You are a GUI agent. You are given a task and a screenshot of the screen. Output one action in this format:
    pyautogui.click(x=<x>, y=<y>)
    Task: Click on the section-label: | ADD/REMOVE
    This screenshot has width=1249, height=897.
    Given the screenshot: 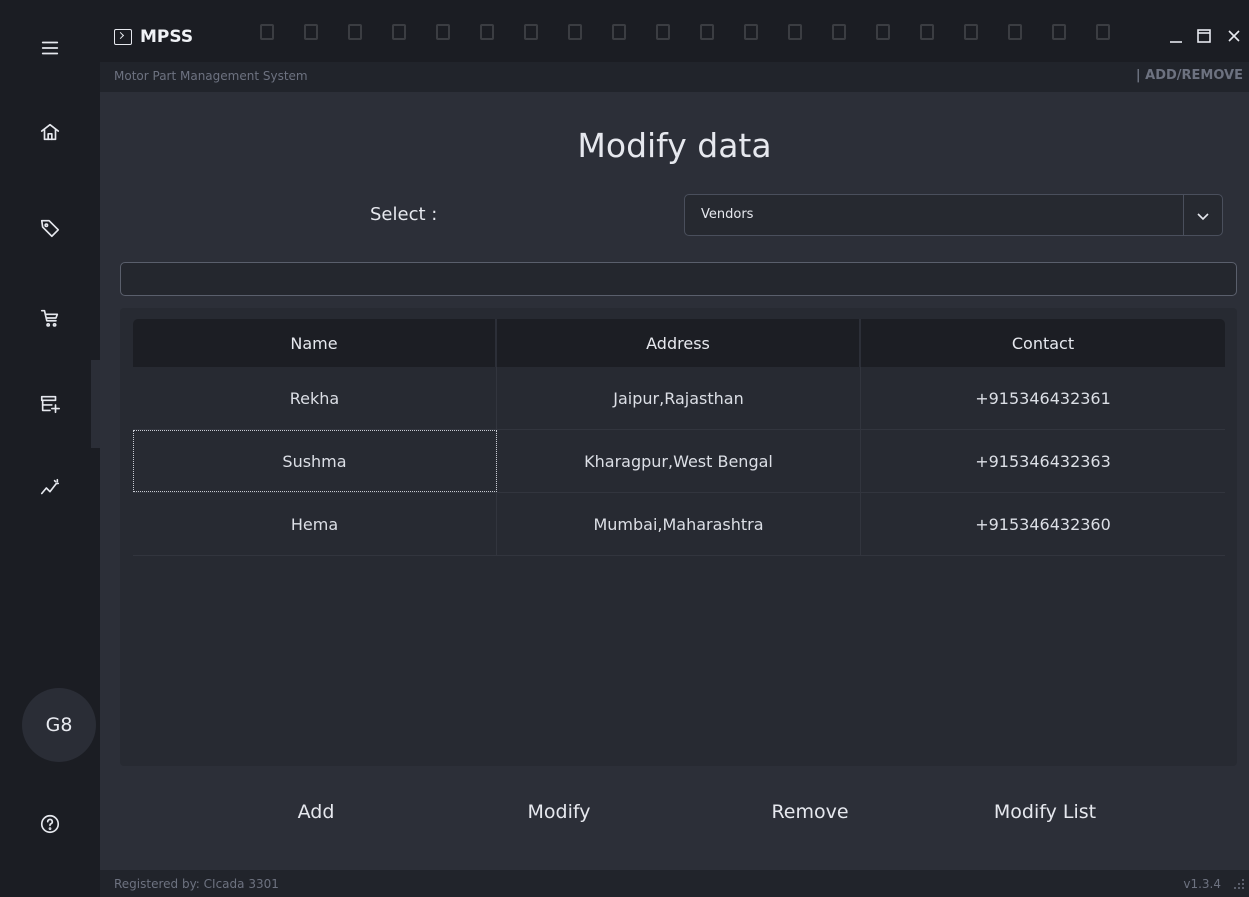 What is the action you would take?
    pyautogui.click(x=1189, y=75)
    